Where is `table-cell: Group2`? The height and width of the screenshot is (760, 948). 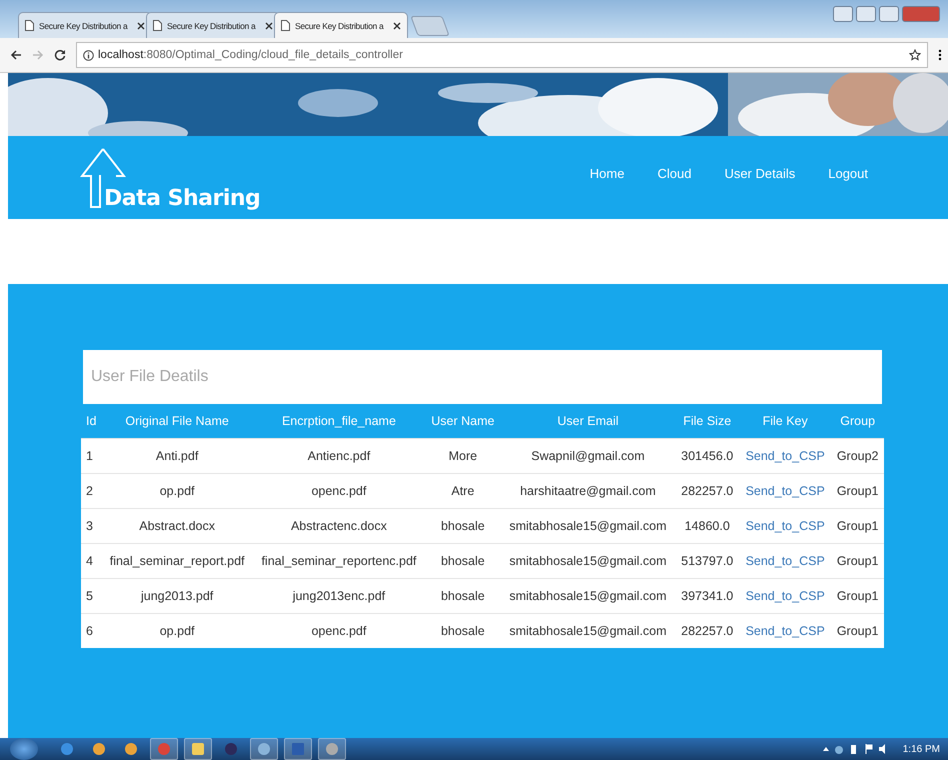
table-cell: Group2 is located at coordinates (857, 456).